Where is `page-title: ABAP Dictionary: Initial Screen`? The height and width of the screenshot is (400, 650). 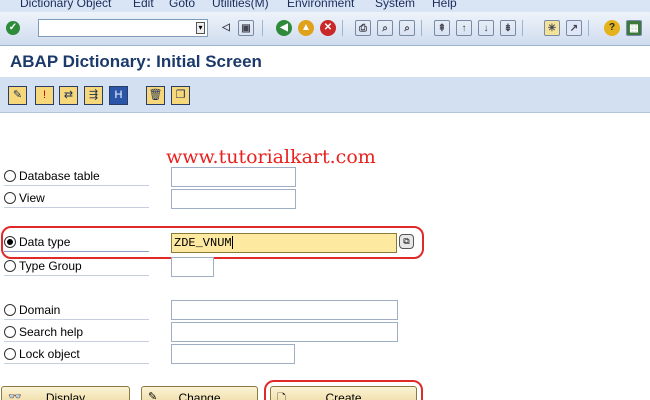
page-title: ABAP Dictionary: Initial Screen is located at coordinates (136, 61).